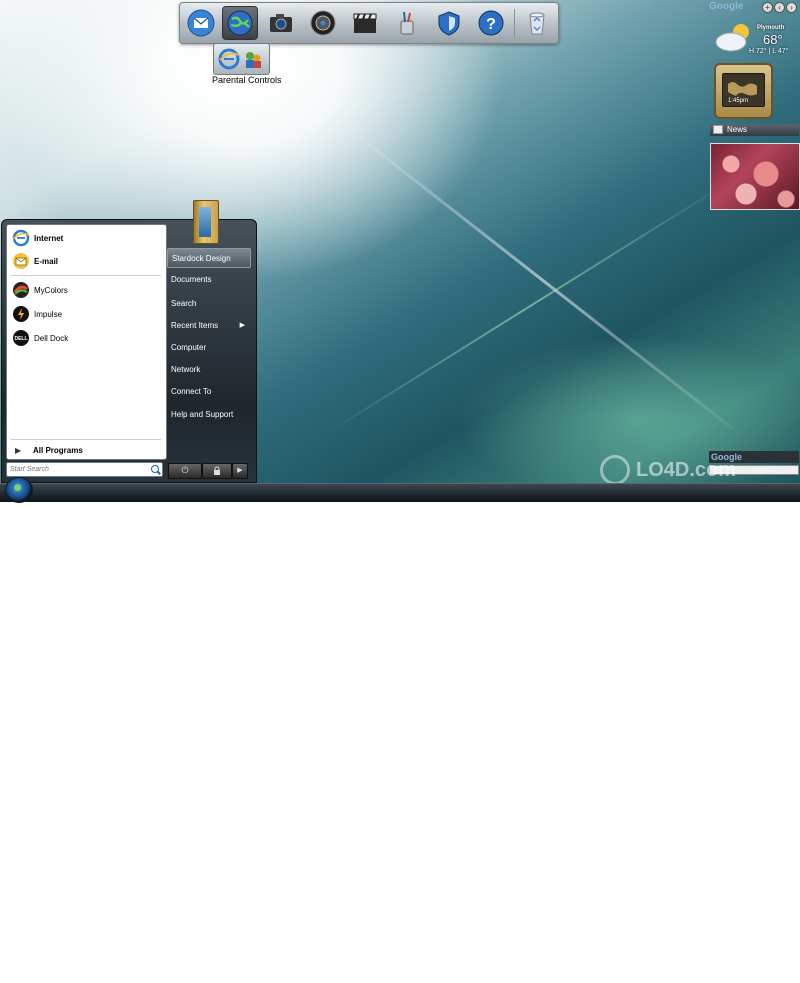  I want to click on right-item-recent-items: Recent Items ▶, so click(208, 325).